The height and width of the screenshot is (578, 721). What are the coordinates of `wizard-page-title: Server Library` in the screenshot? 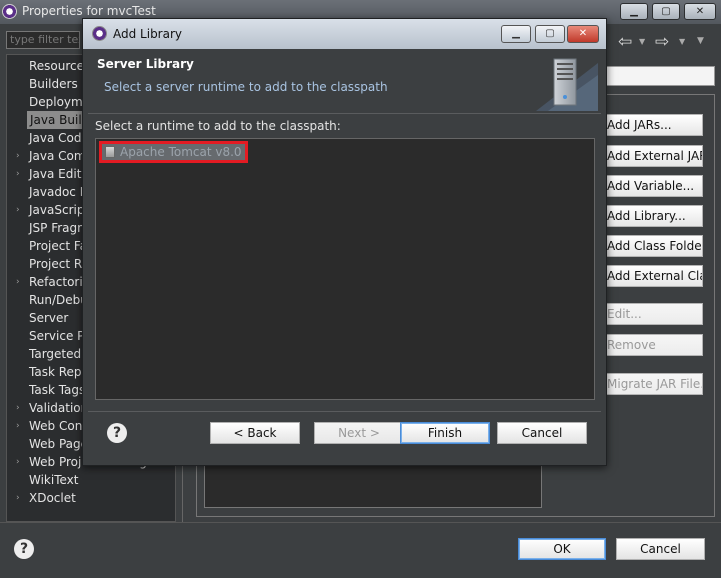 It's located at (145, 64).